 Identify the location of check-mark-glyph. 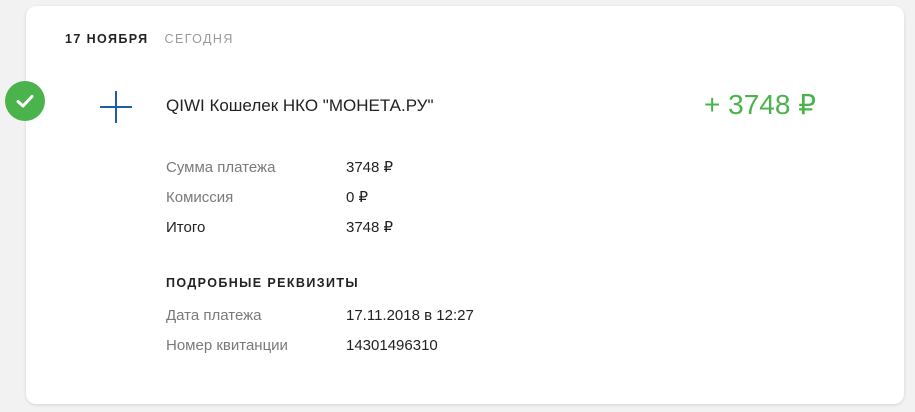
(25, 101).